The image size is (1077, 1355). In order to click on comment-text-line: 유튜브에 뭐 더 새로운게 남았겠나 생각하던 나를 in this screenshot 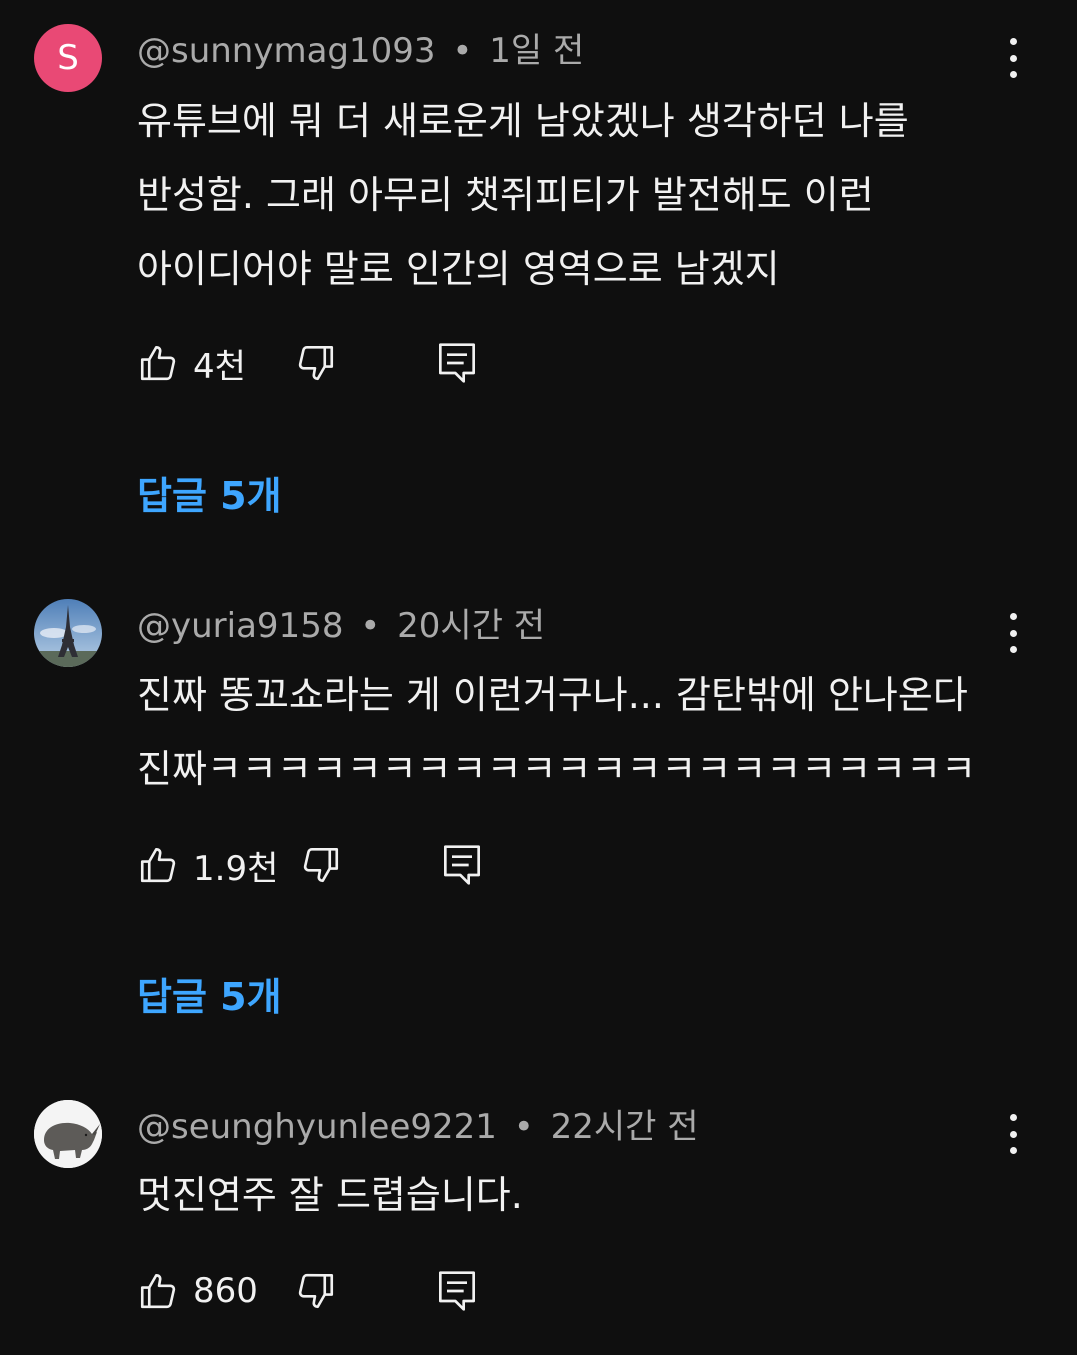, I will do `click(523, 121)`.